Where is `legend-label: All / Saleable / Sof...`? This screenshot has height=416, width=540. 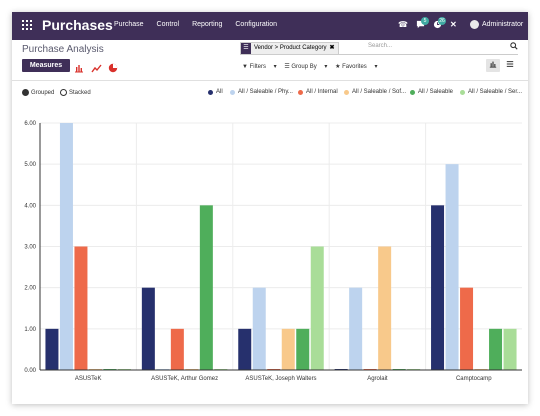 legend-label: All / Saleable / Sof... is located at coordinates (379, 92).